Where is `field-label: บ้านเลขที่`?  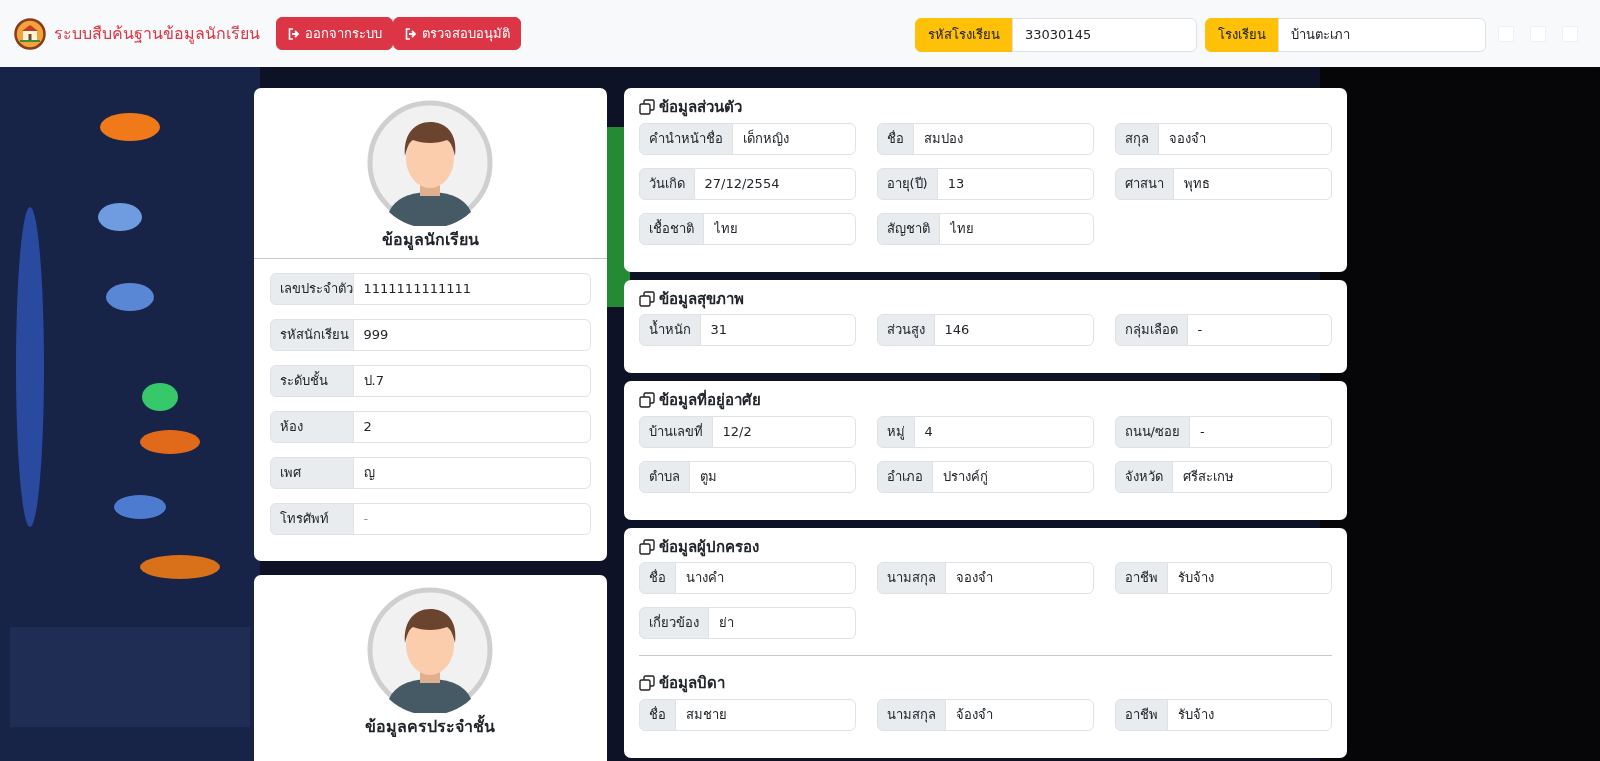 field-label: บ้านเลขที่ is located at coordinates (675, 431).